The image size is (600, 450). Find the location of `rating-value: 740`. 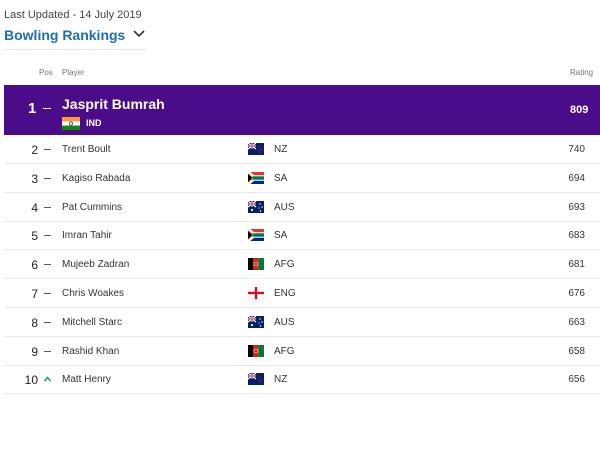

rating-value: 740 is located at coordinates (576, 149).